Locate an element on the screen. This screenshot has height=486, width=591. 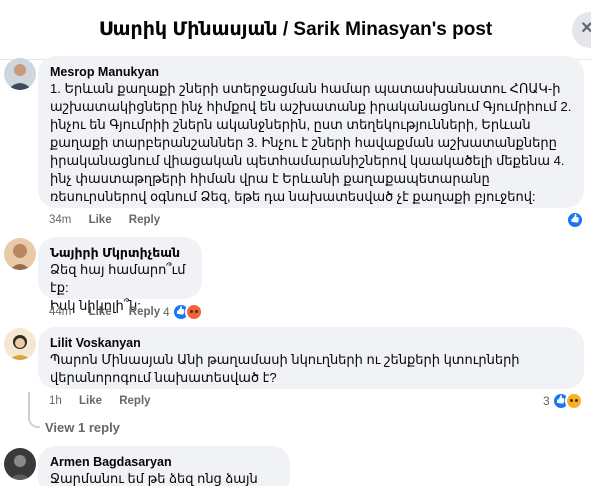
reaction-summary: 3 is located at coordinates (563, 401).